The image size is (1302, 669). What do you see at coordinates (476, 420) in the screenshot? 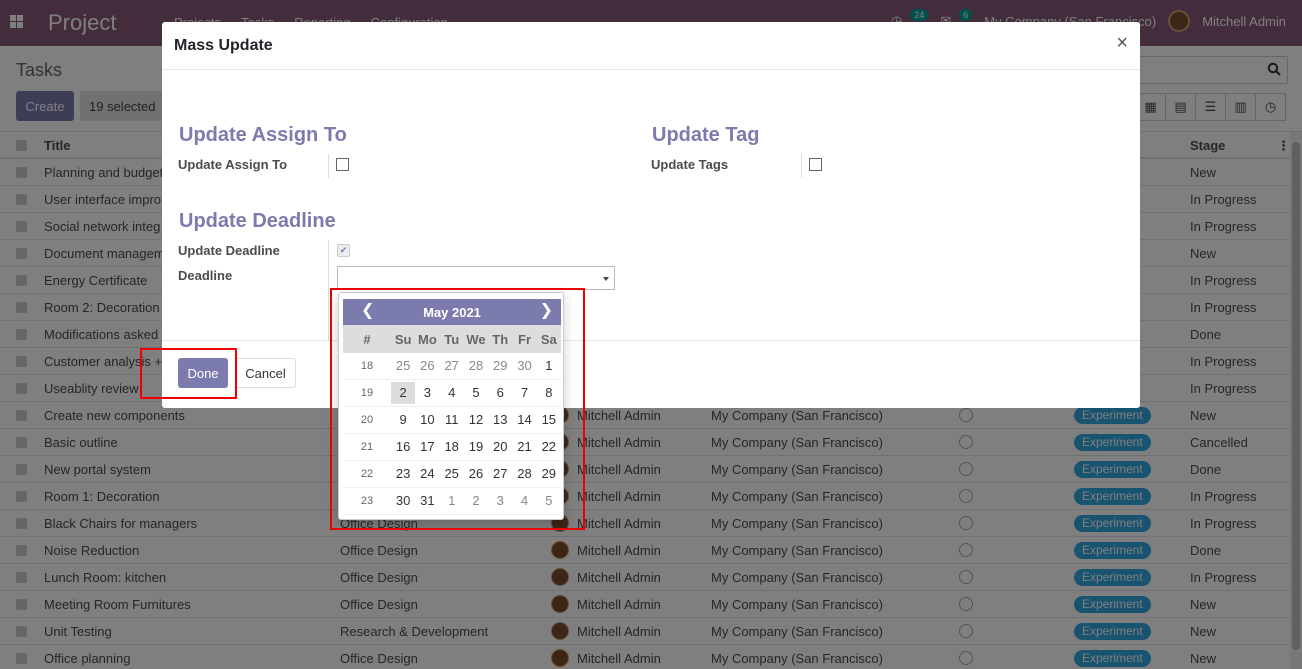
I see `calendar-day: 12` at bounding box center [476, 420].